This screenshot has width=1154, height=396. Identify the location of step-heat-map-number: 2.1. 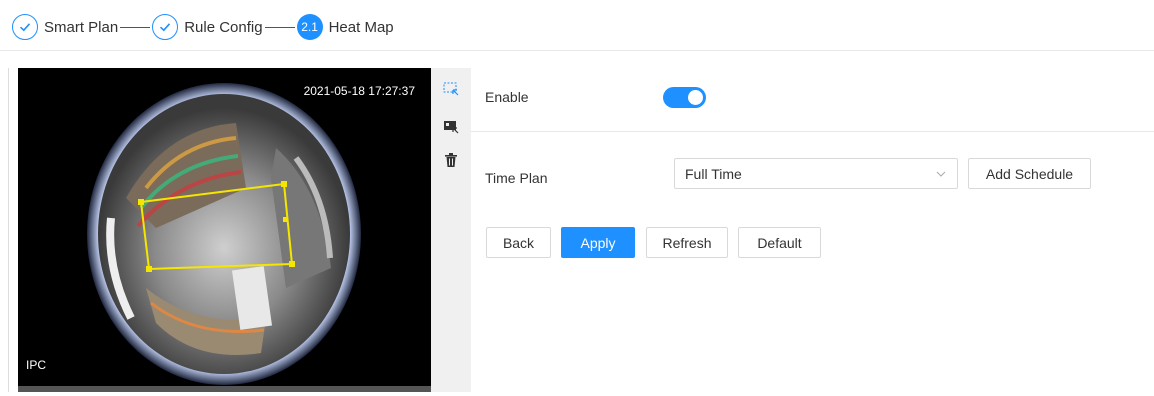
(309, 27).